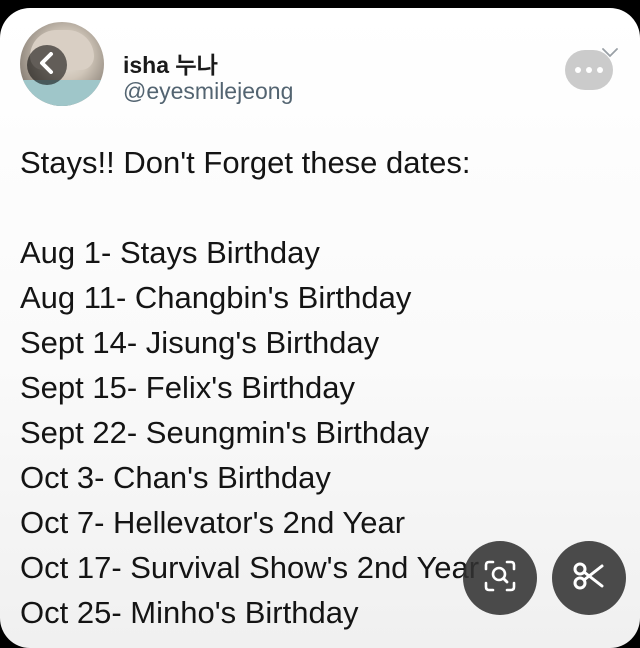 The width and height of the screenshot is (640, 648). What do you see at coordinates (189, 612) in the screenshot?
I see `tweet-line: Oct 25- Minho's Birthday` at bounding box center [189, 612].